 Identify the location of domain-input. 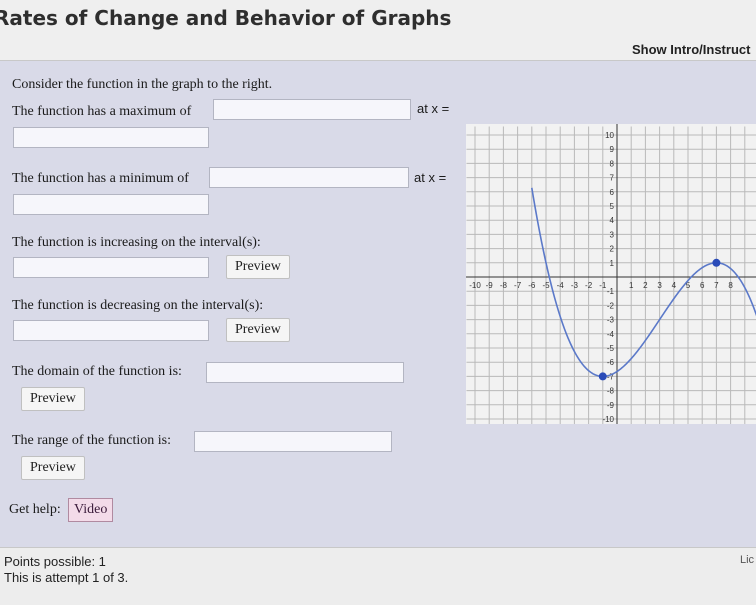
(305, 372).